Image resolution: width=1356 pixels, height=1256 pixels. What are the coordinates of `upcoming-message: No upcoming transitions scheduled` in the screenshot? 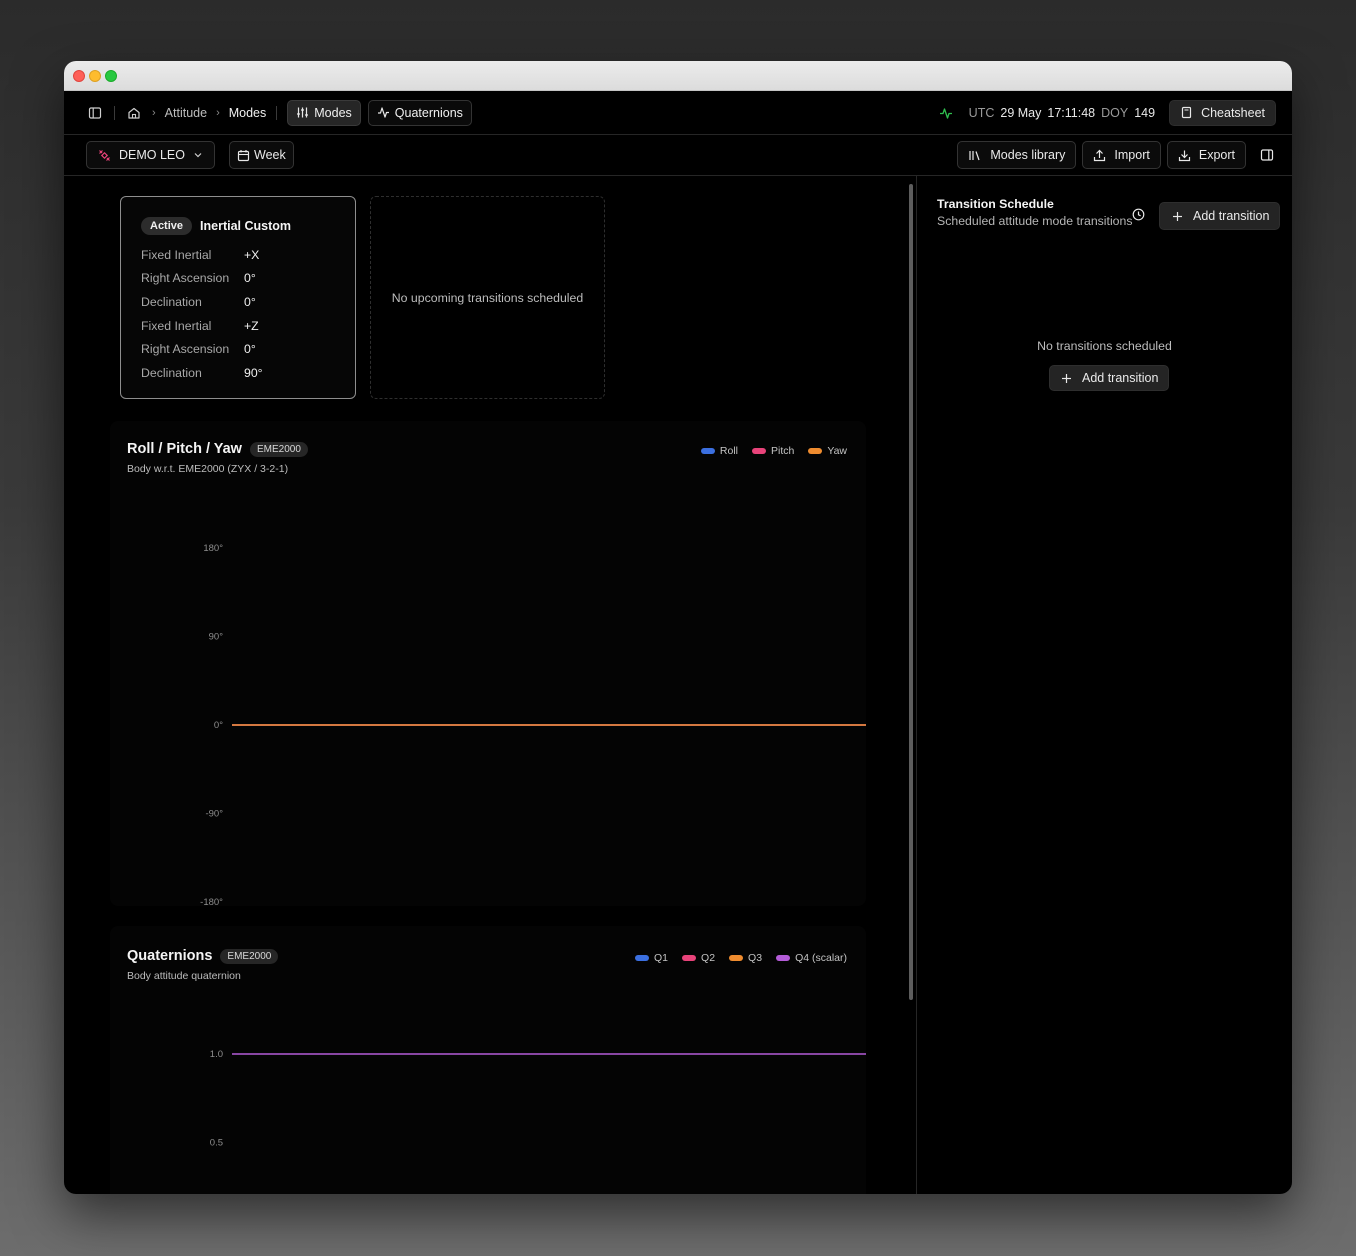 It's located at (487, 297).